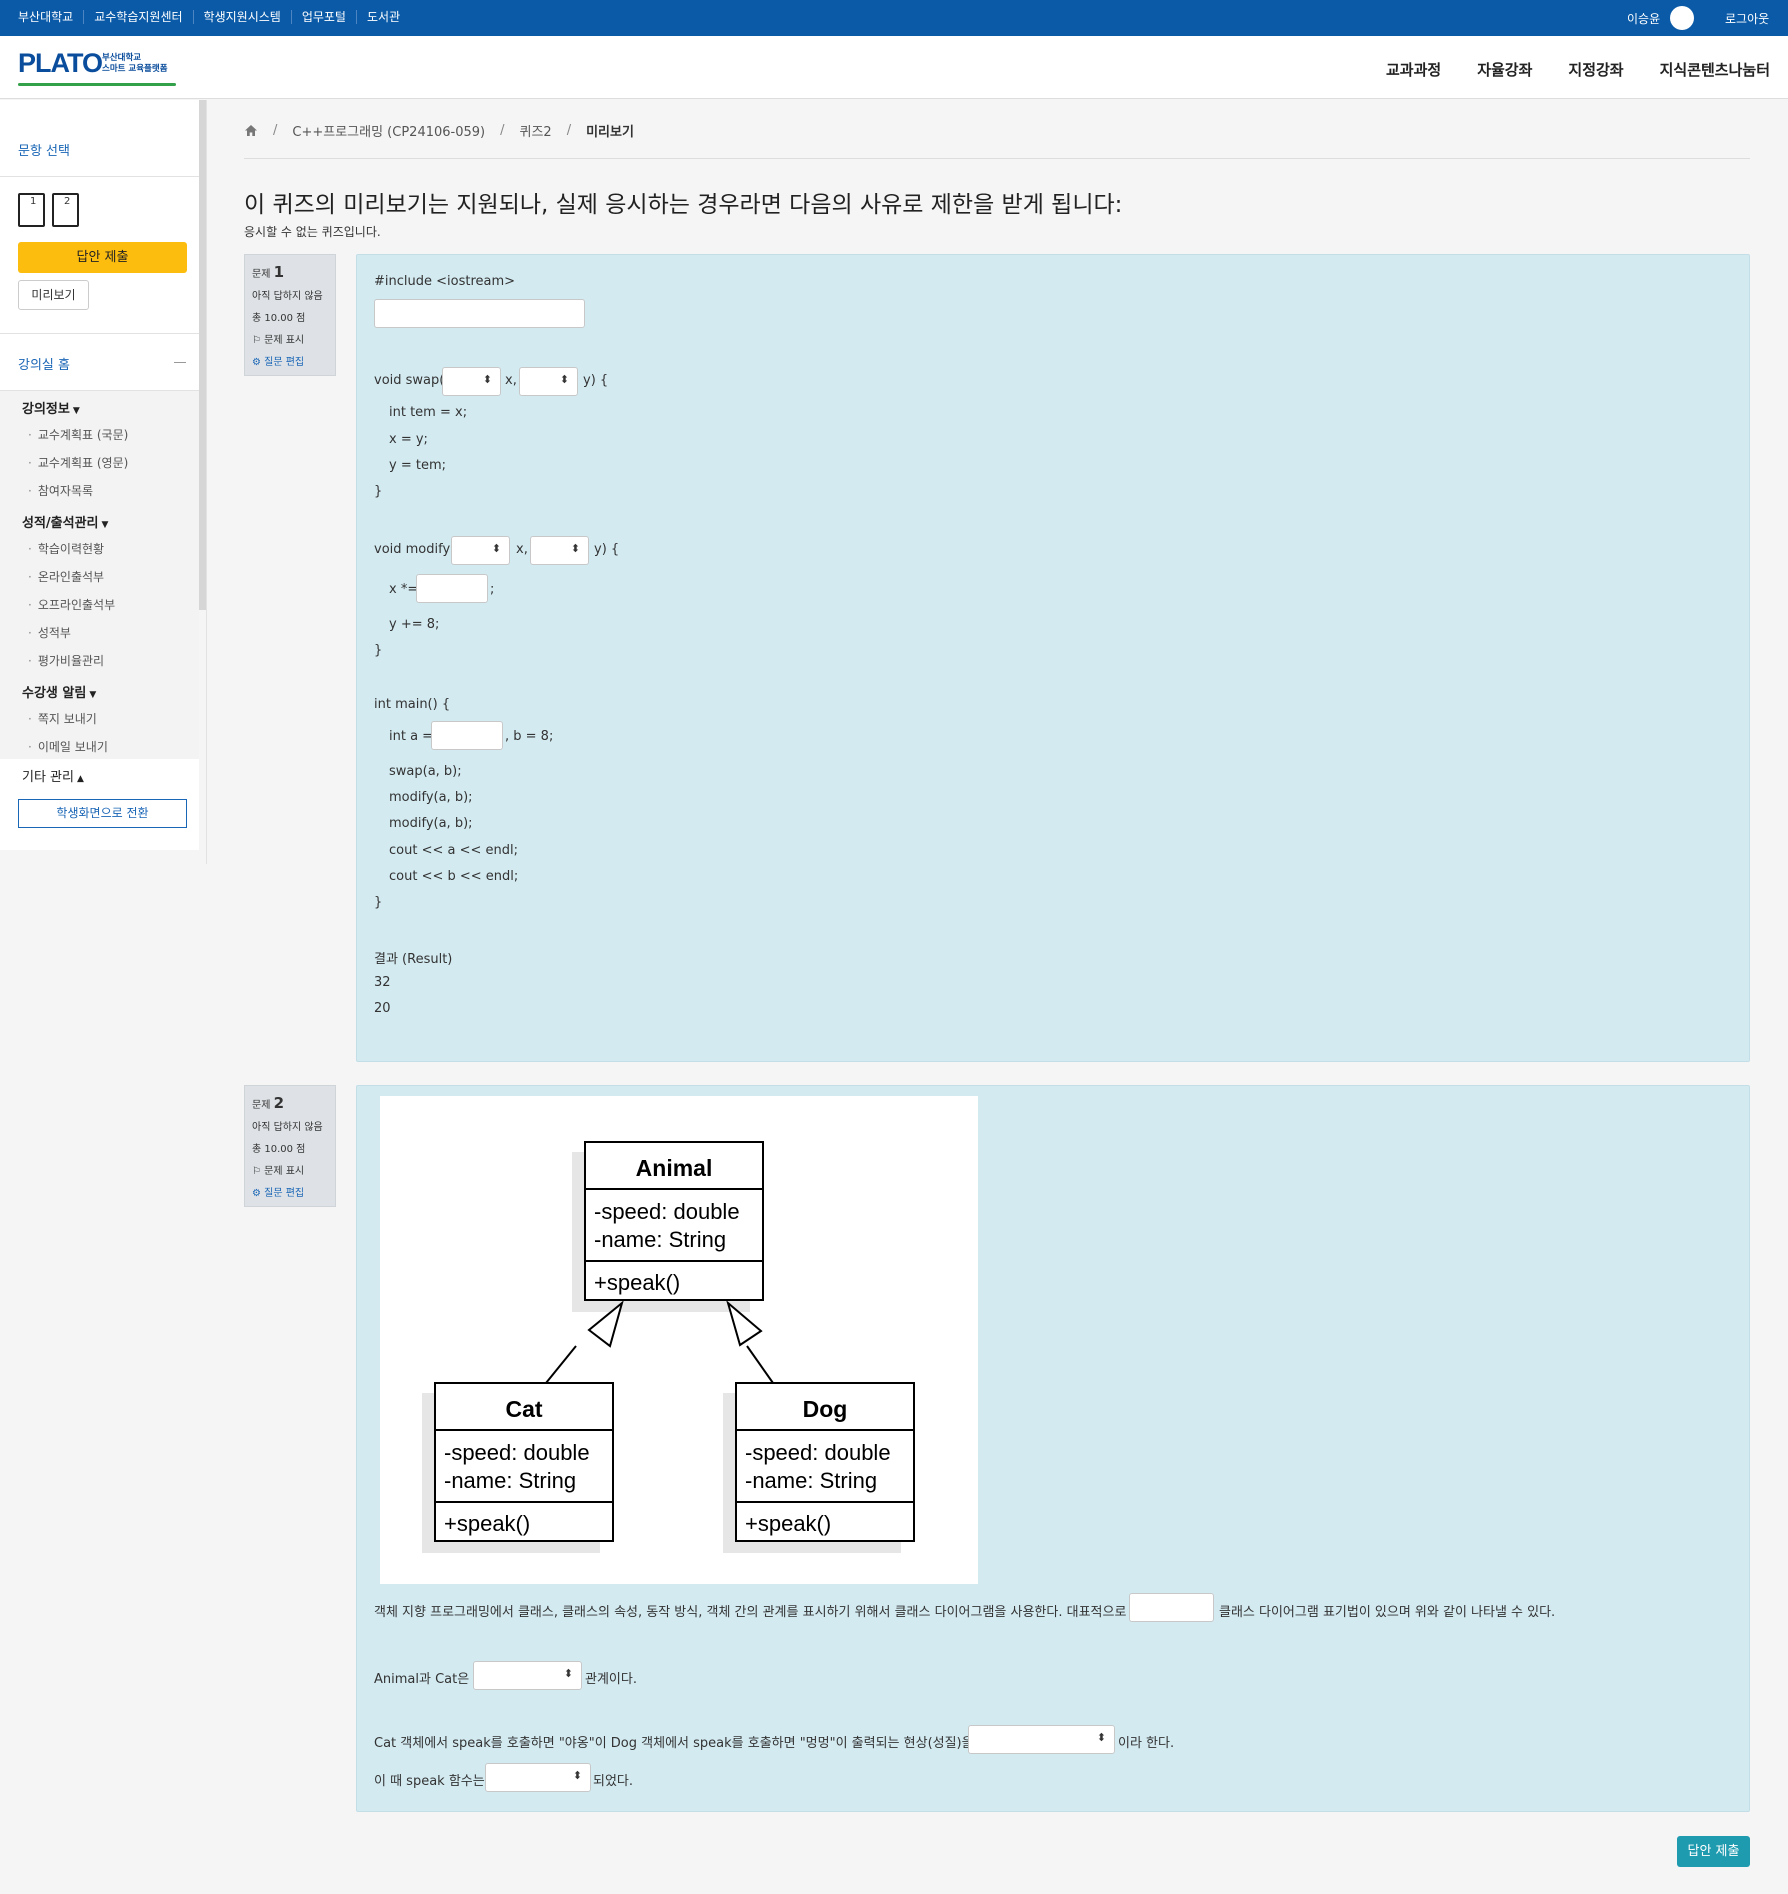 The width and height of the screenshot is (1788, 1894). What do you see at coordinates (44, 151) in the screenshot?
I see `question-select-title: 문항 선택` at bounding box center [44, 151].